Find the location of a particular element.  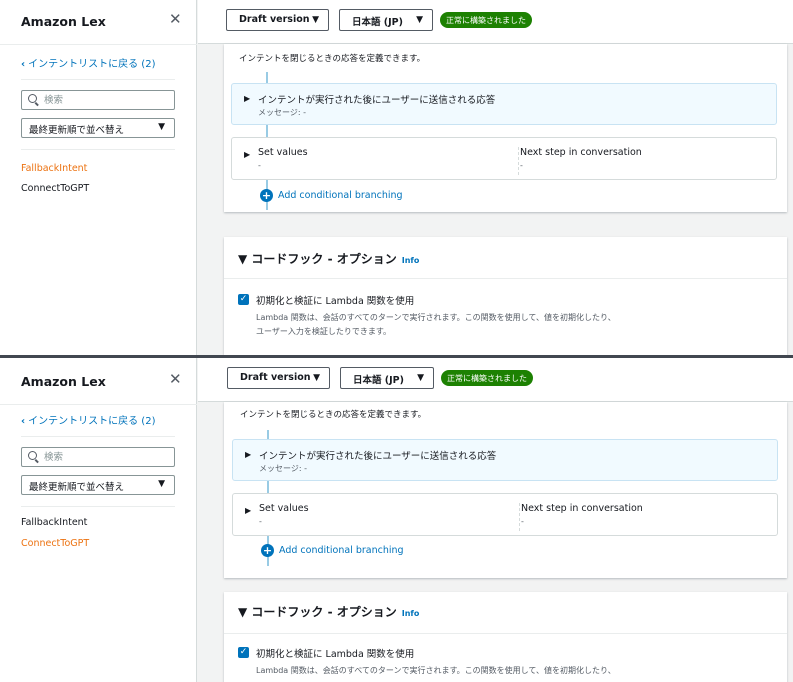

column-divider is located at coordinates (519, 517).